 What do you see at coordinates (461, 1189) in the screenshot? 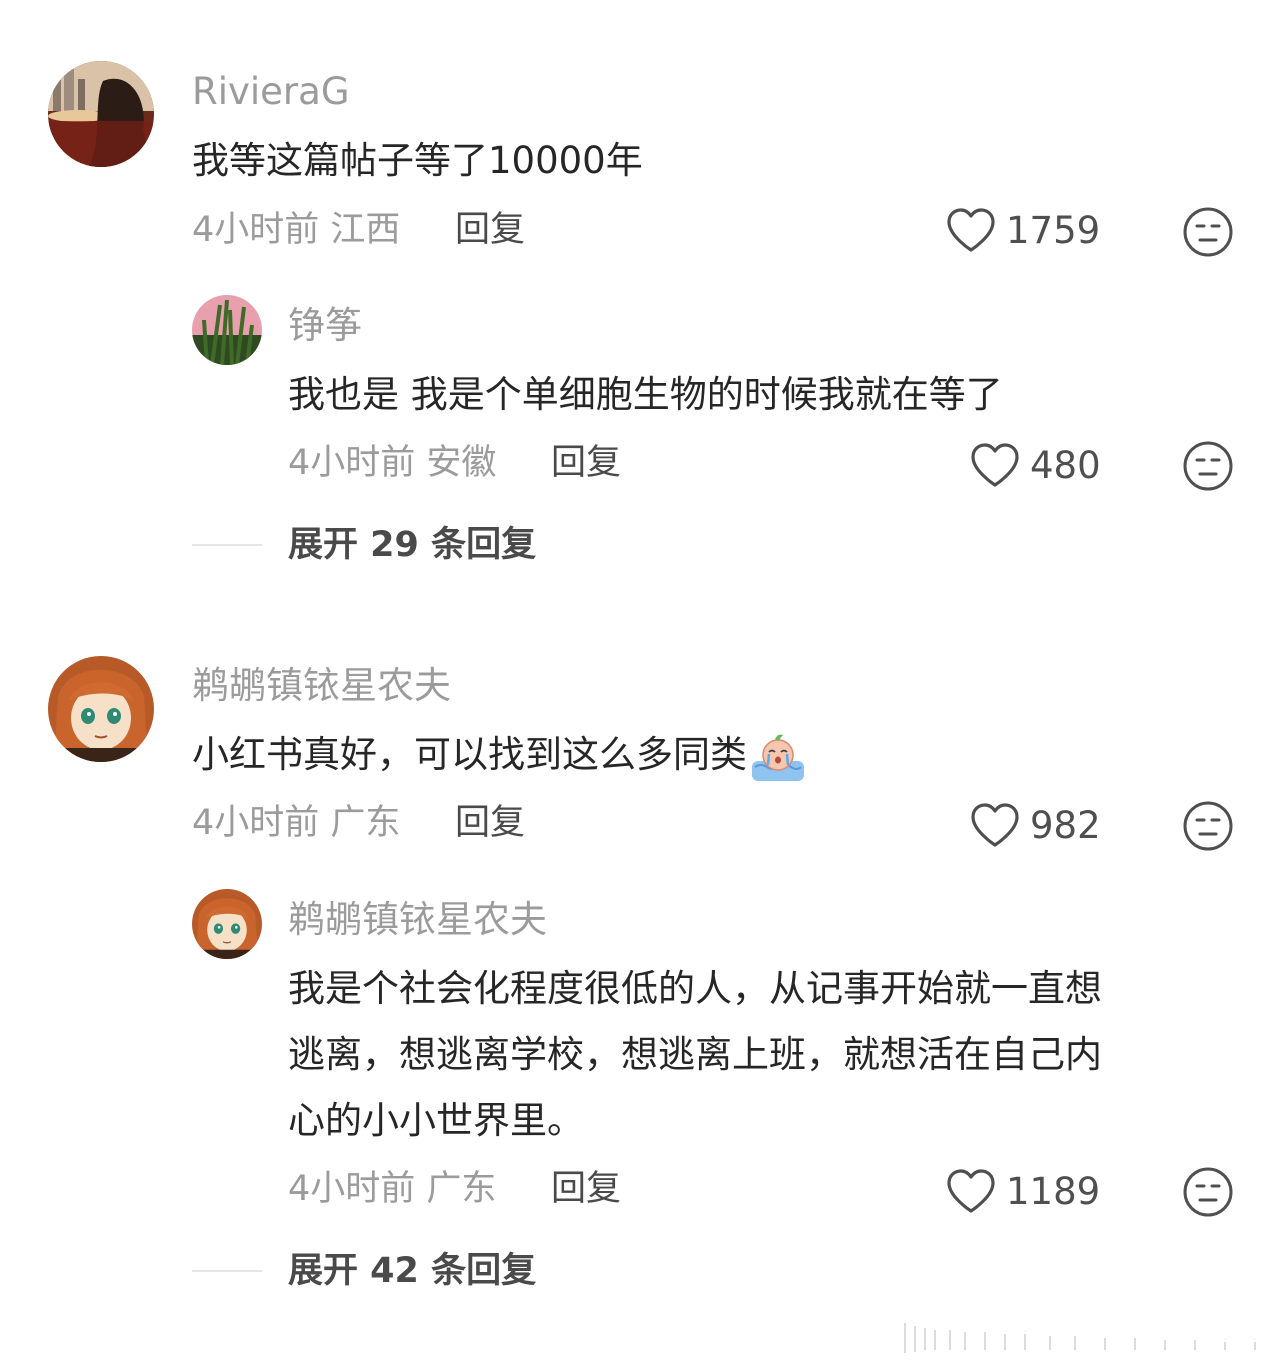
I see `reply-location: 广东` at bounding box center [461, 1189].